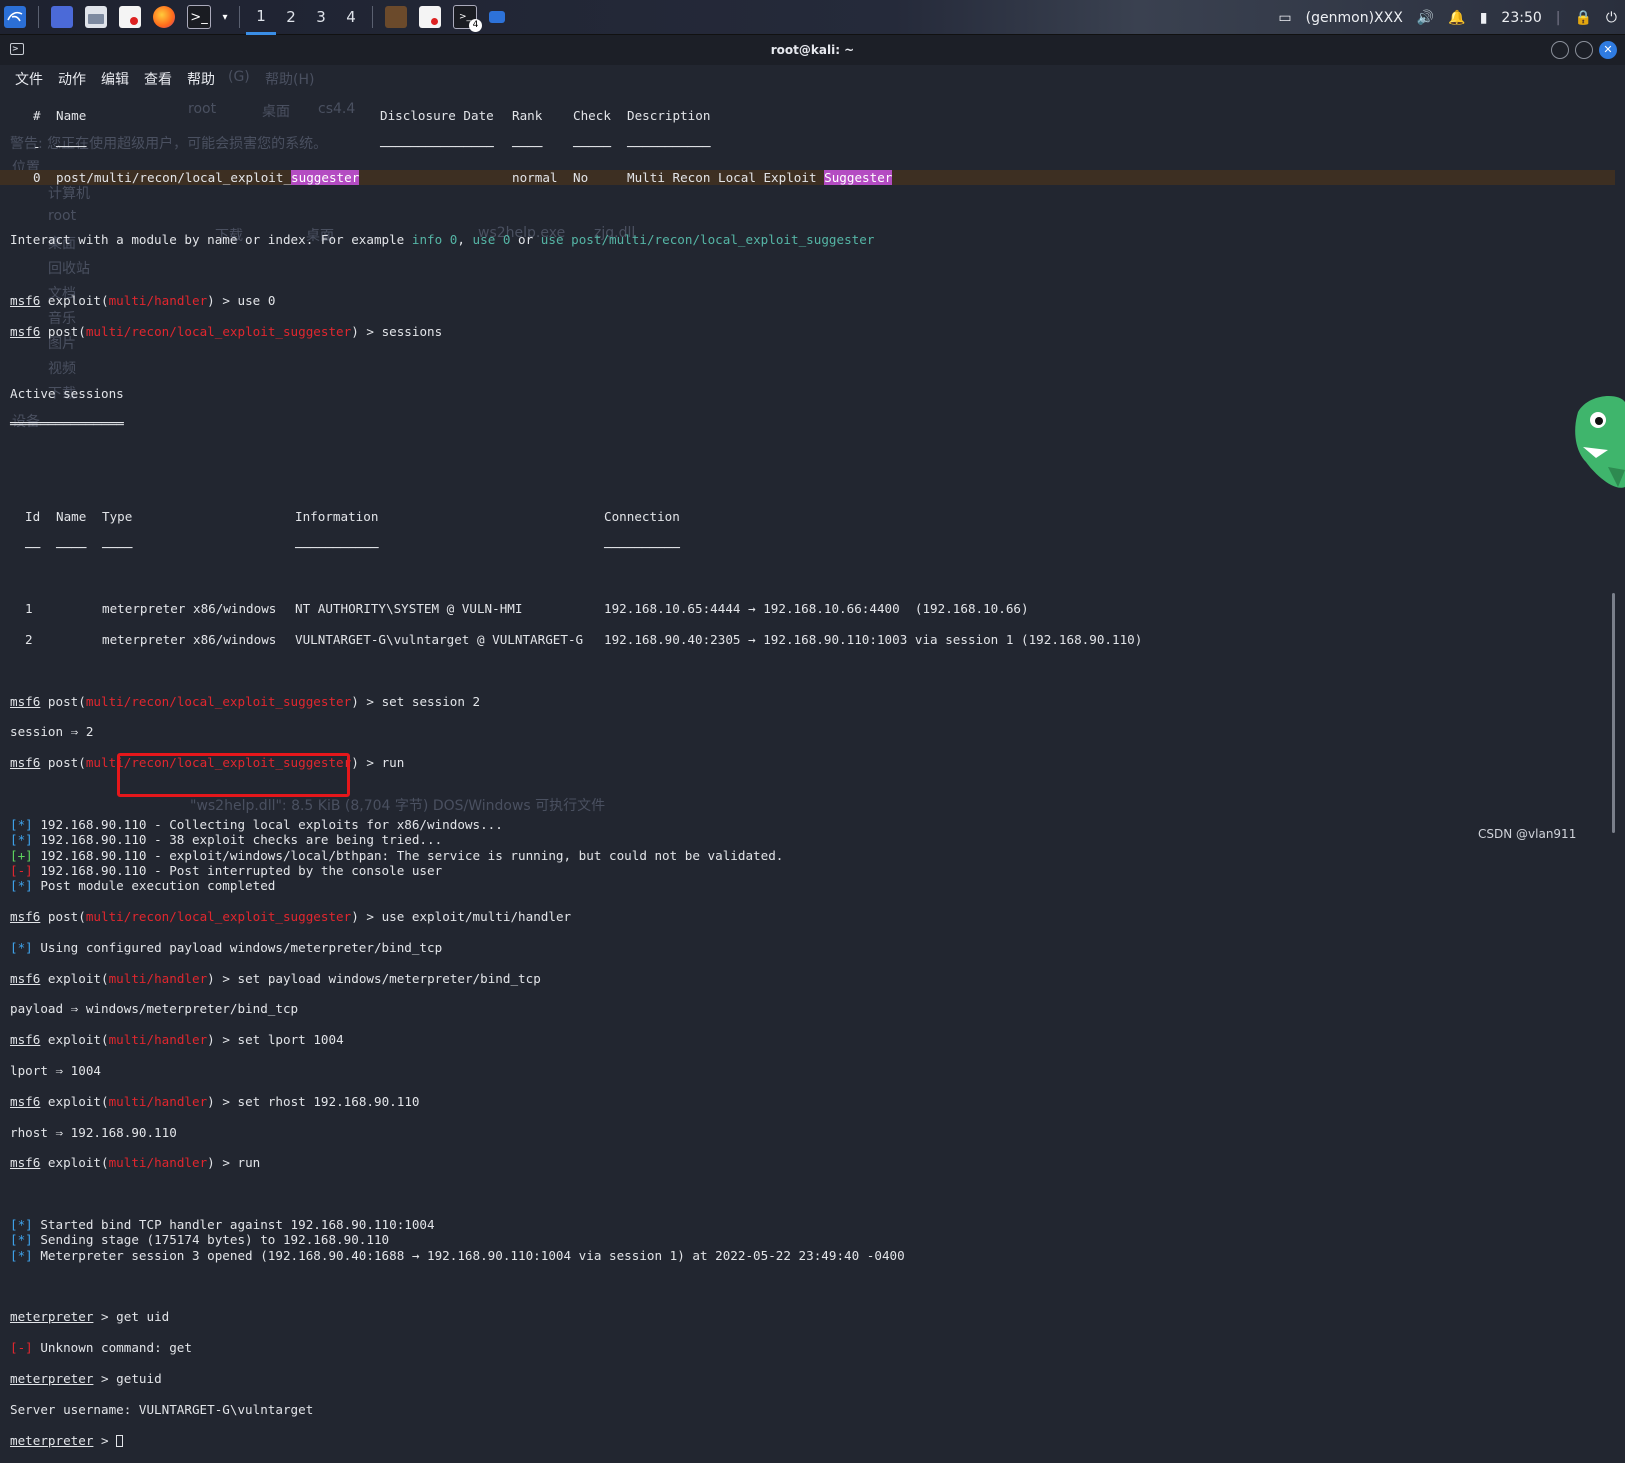  What do you see at coordinates (101, 1348) in the screenshot?
I see `output-line: [-] Unknown command: get` at bounding box center [101, 1348].